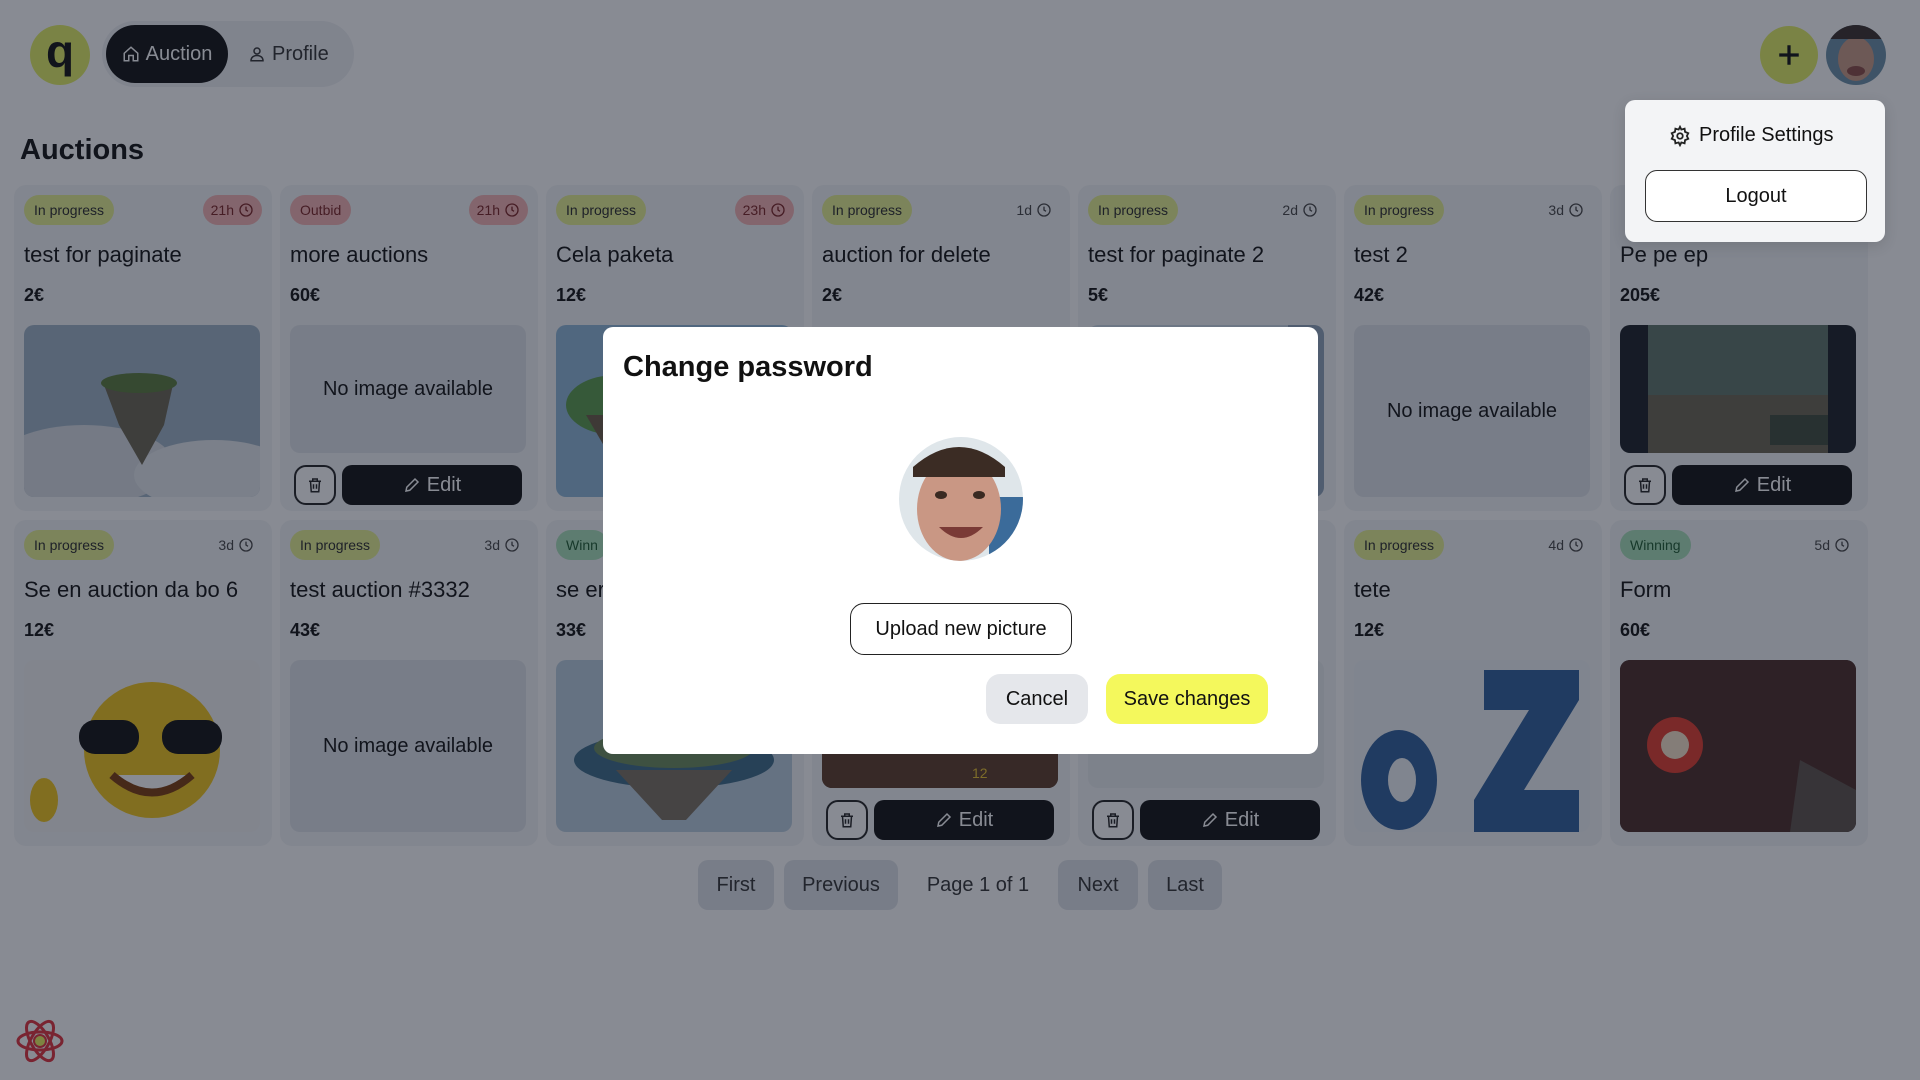  I want to click on gear-icon, so click(1680, 135).